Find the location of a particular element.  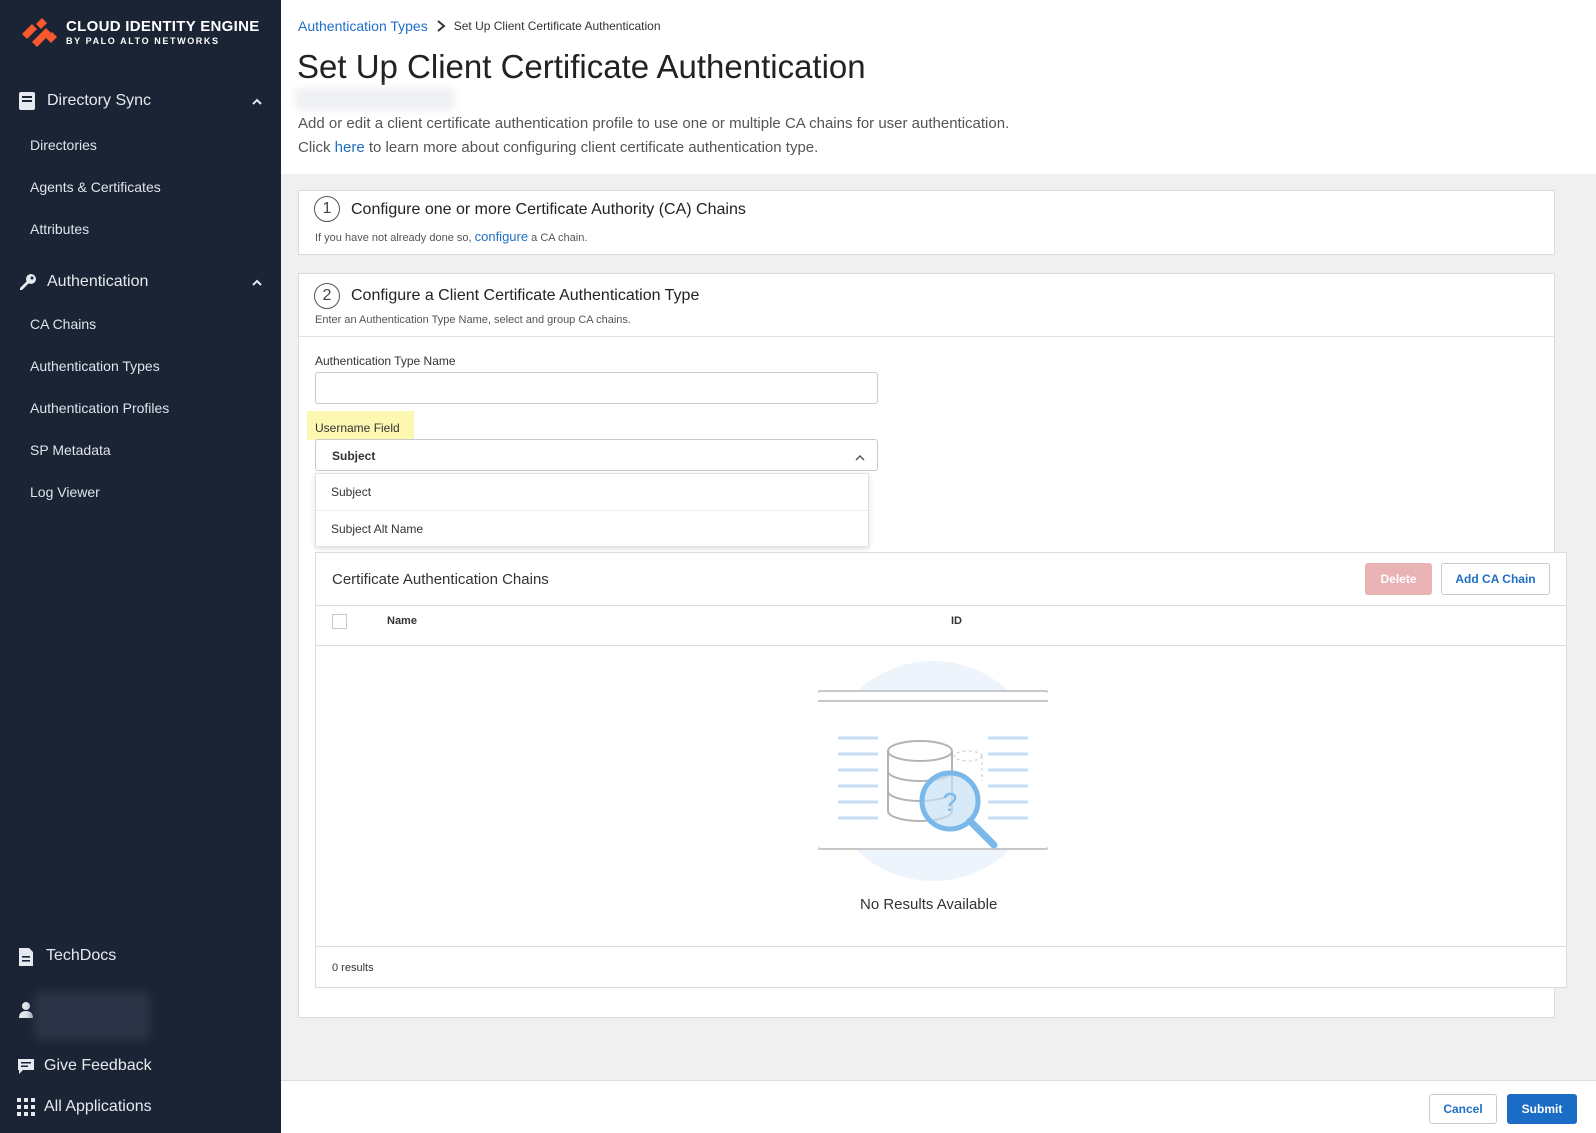

sidebar-item-sp-metadata: SP Metadata is located at coordinates (70, 450).